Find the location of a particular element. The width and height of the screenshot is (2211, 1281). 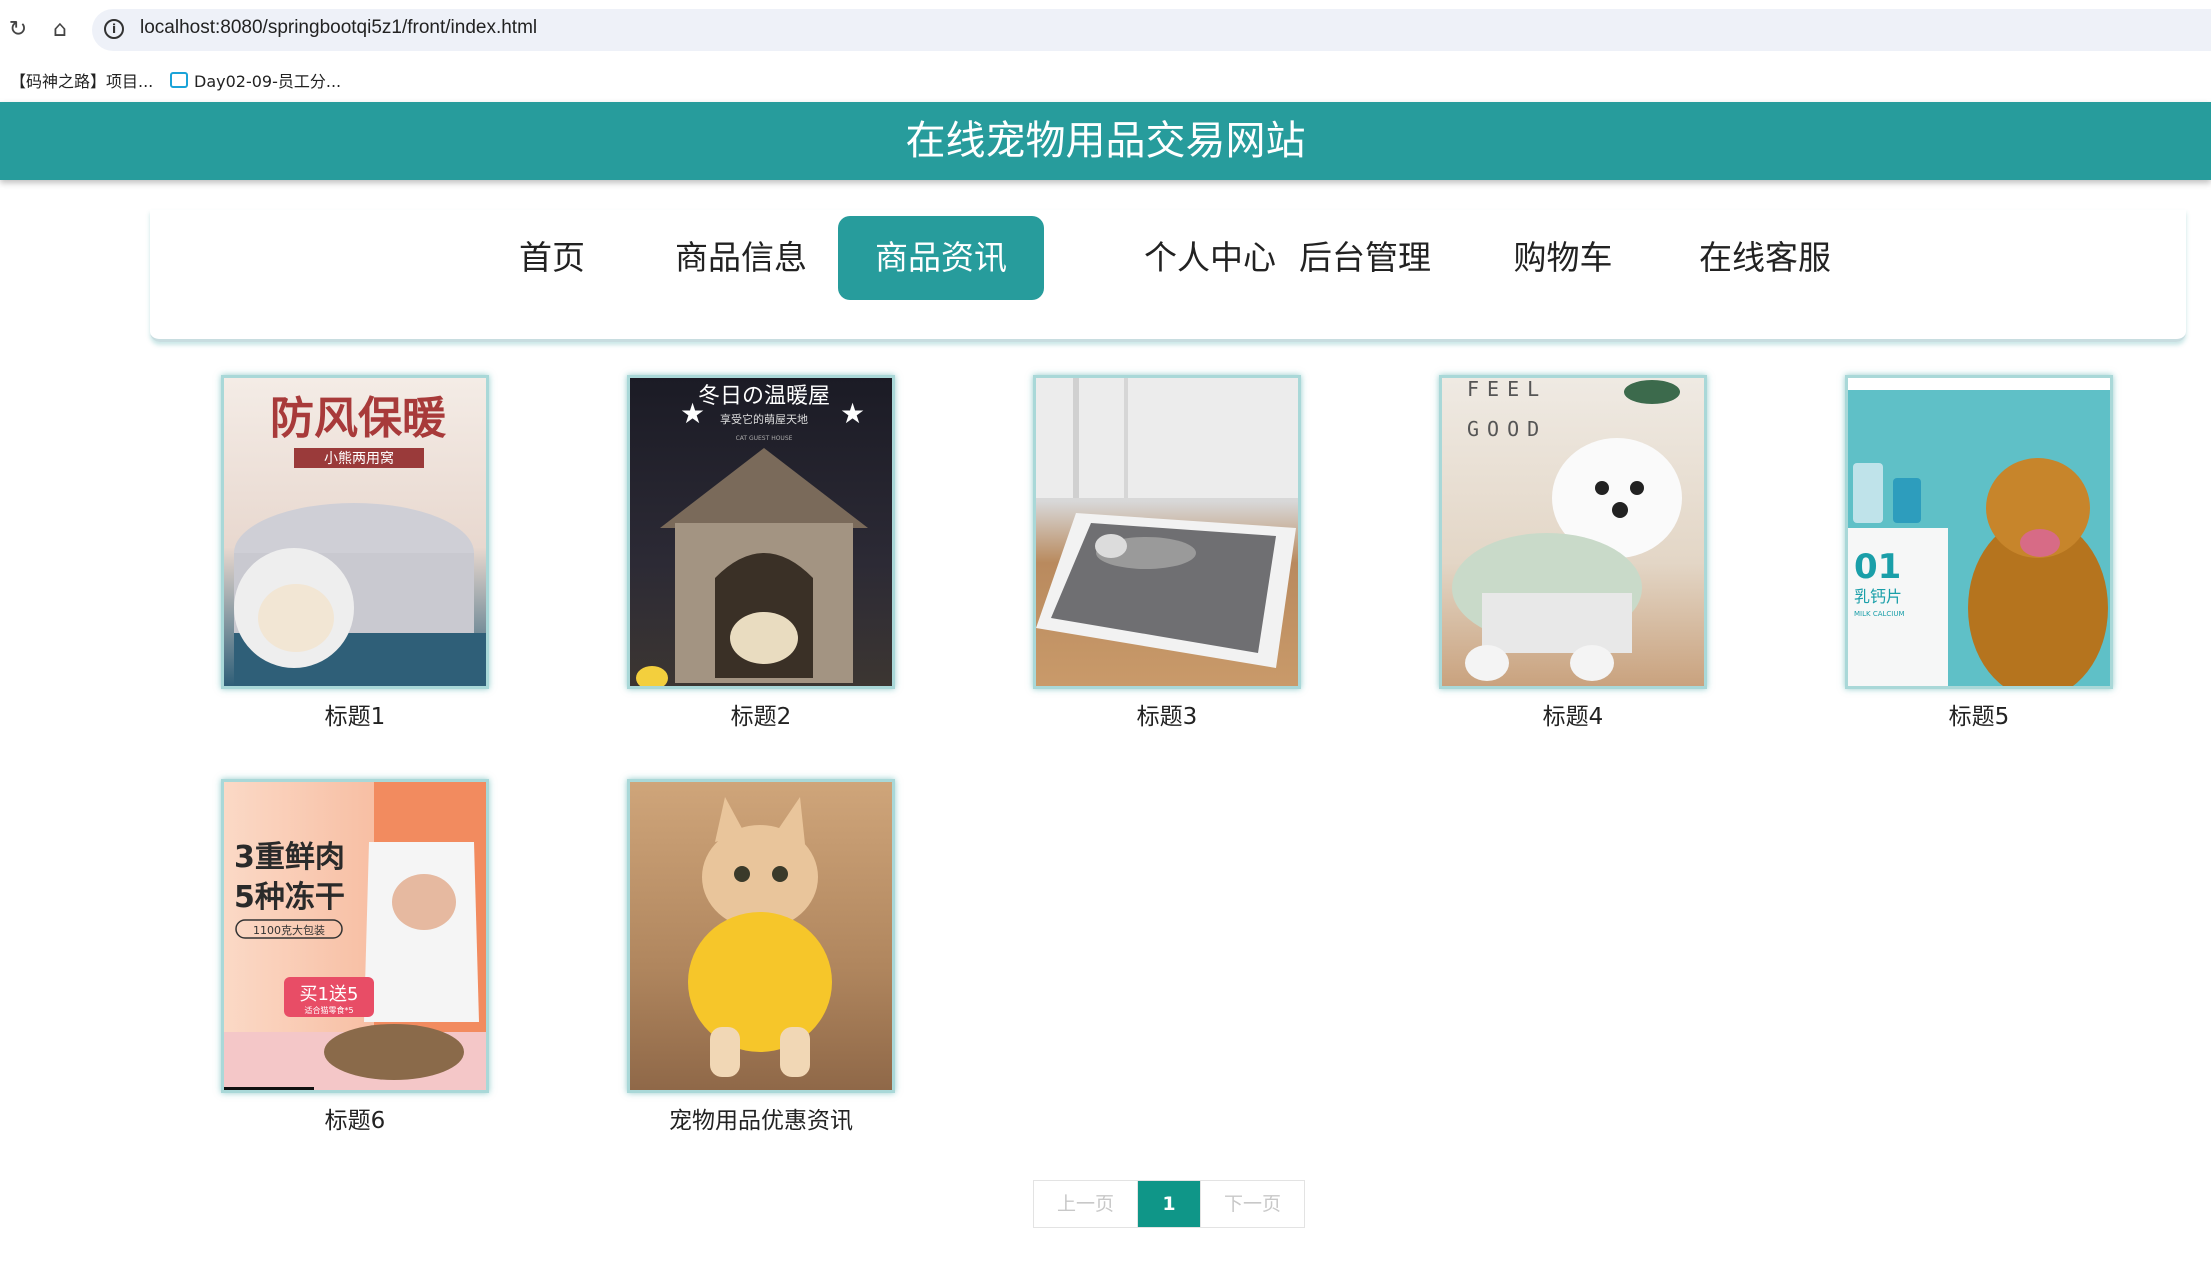

overlay-text: 1100克大包装 is located at coordinates (289, 930).